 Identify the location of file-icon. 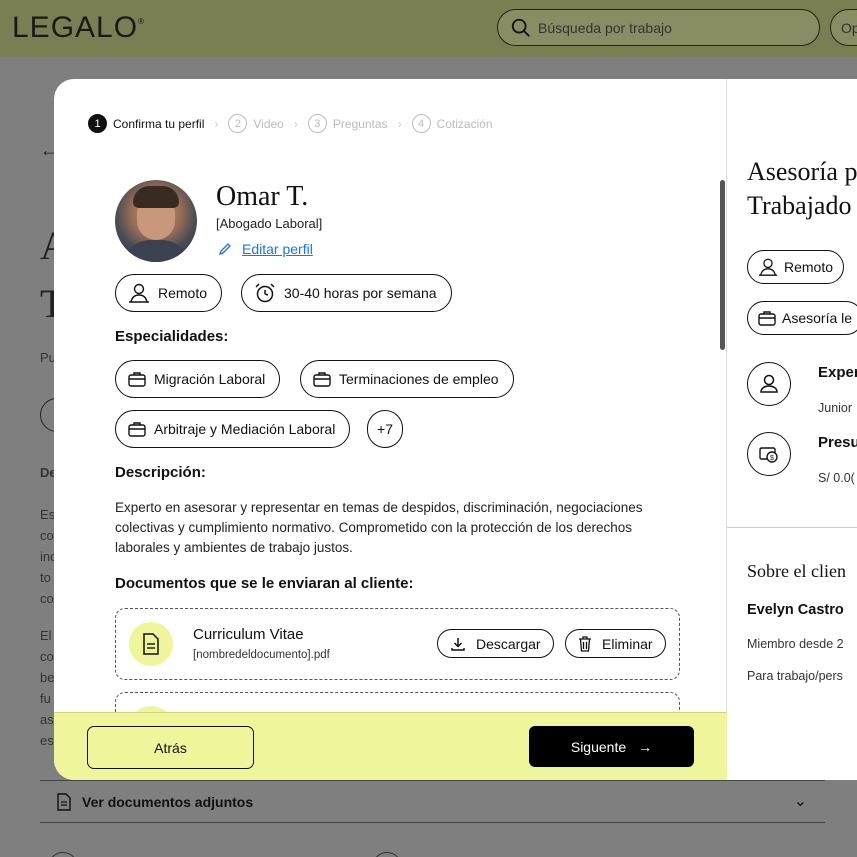
(151, 644).